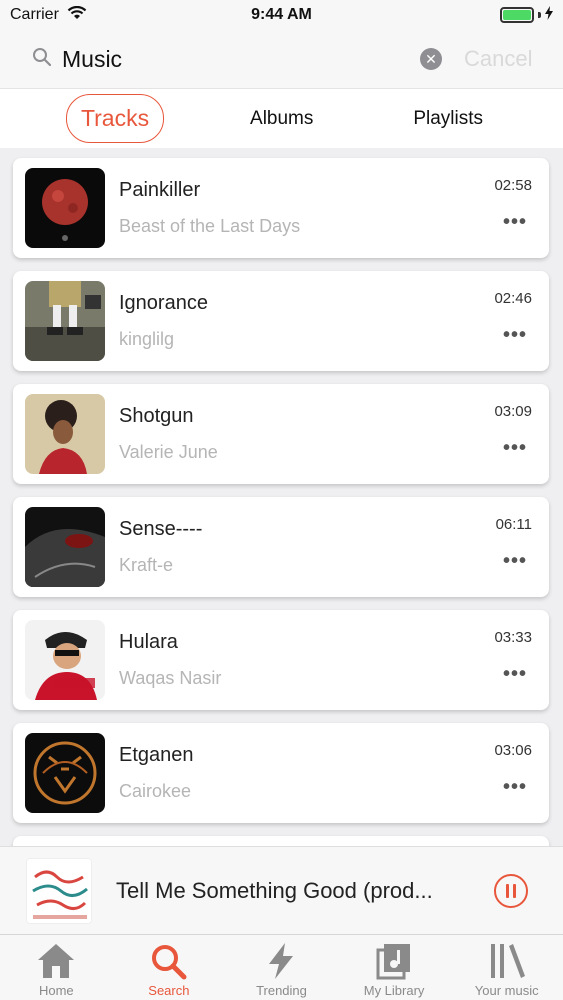 Image resolution: width=563 pixels, height=1000 pixels. I want to click on track-title: Hulara, so click(148, 642).